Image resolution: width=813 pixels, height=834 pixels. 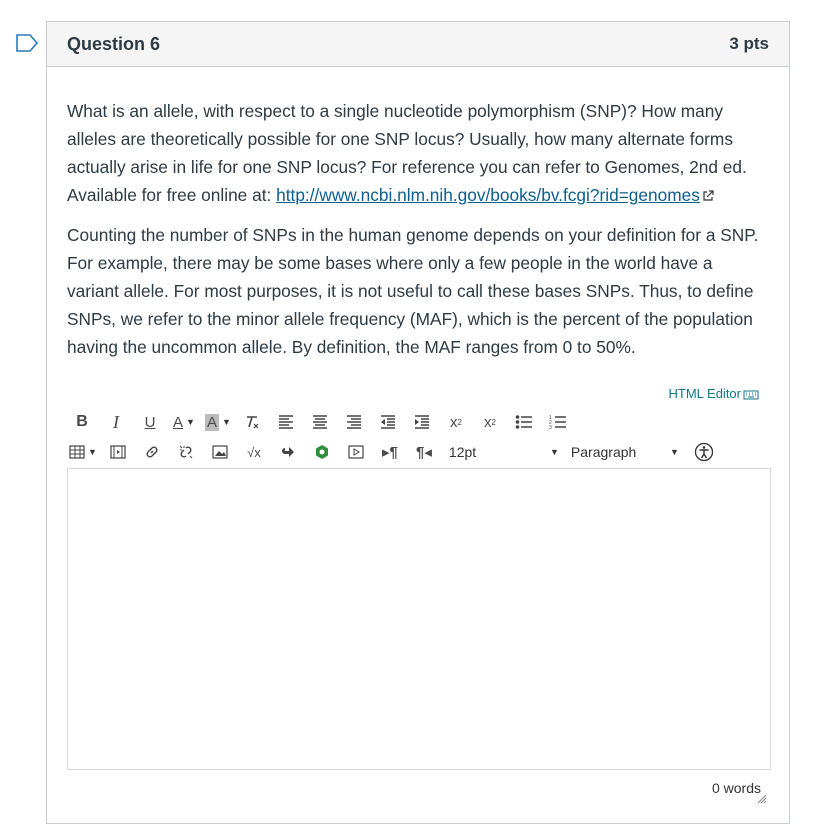 I want to click on align-left-button, so click(x=286, y=422).